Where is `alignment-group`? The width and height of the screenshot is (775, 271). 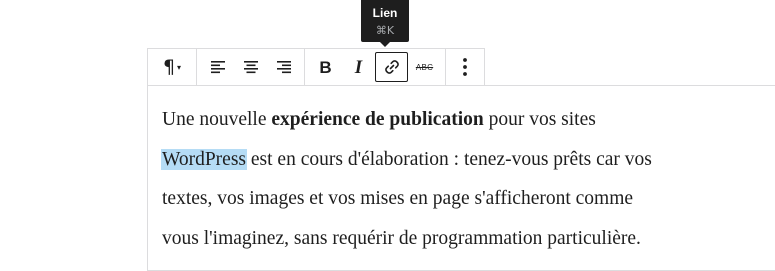 alignment-group is located at coordinates (250, 67).